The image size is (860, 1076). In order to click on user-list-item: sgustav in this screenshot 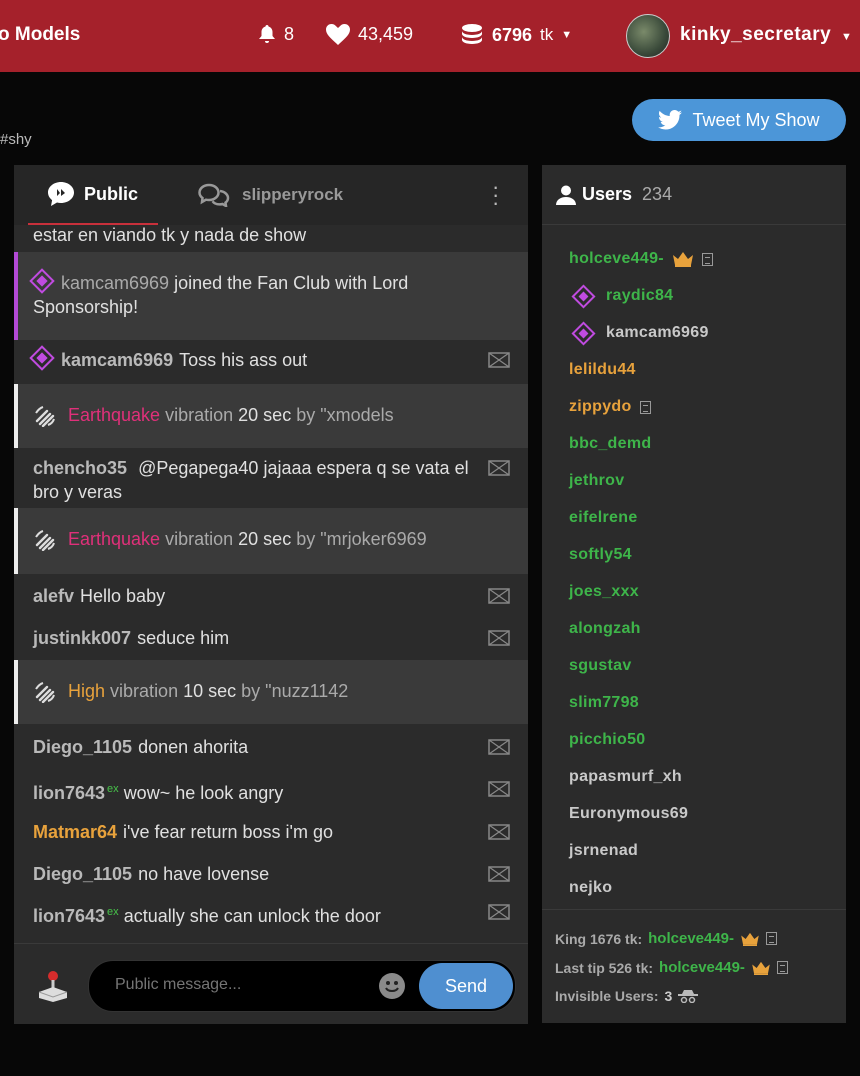, I will do `click(600, 666)`.